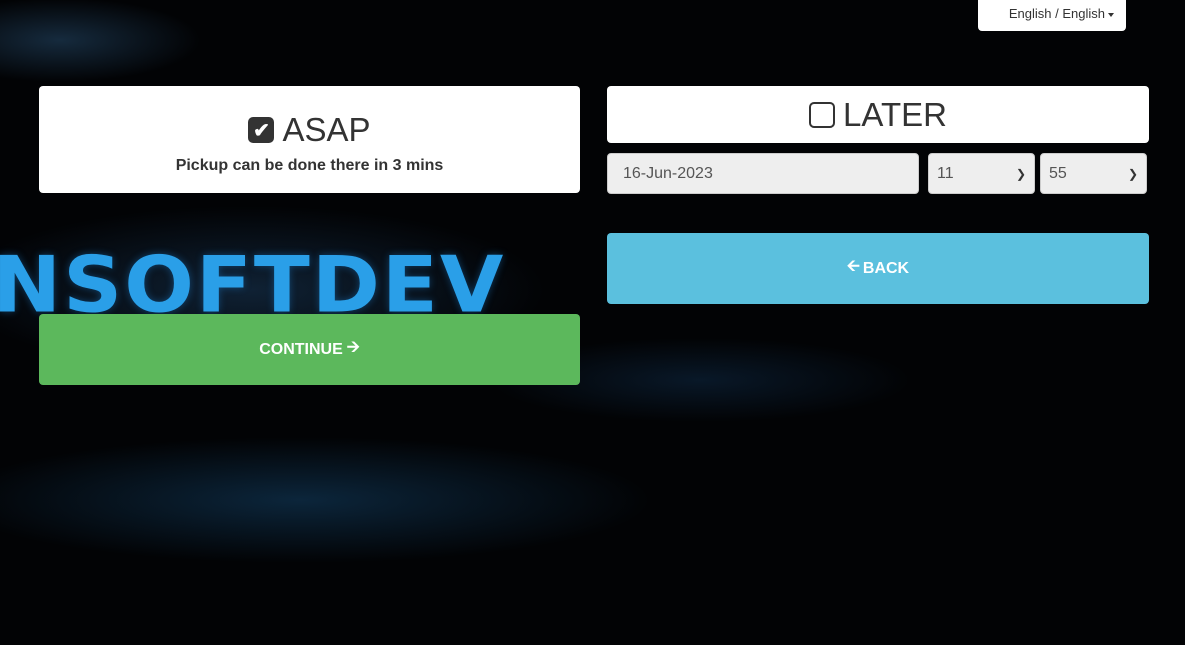 The height and width of the screenshot is (645, 1185). I want to click on later-label: LATER, so click(895, 114).